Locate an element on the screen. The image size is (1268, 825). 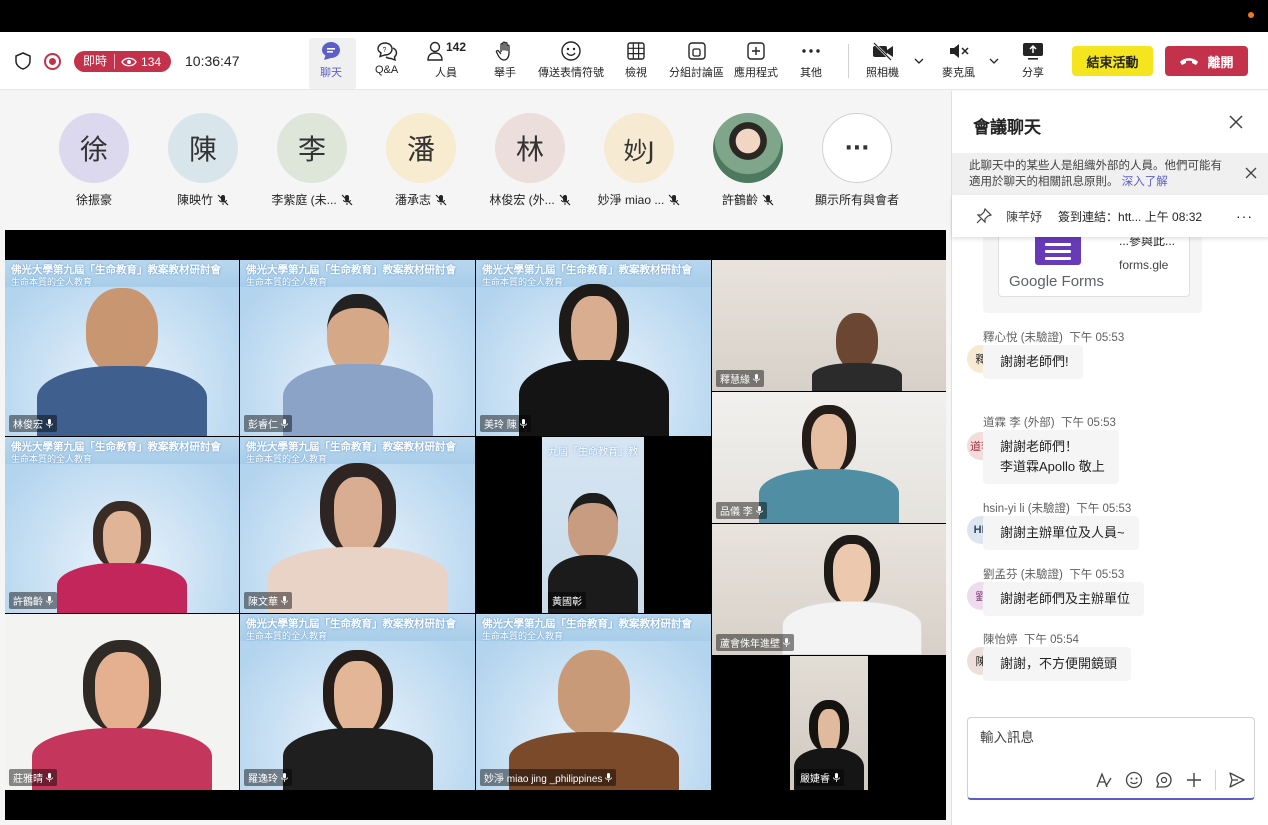
send-icon is located at coordinates (1237, 780).